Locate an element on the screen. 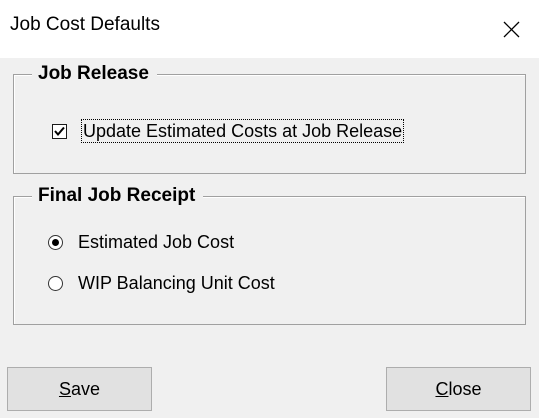 The height and width of the screenshot is (418, 539). title-bar: Job Cost Defaults is located at coordinates (269, 29).